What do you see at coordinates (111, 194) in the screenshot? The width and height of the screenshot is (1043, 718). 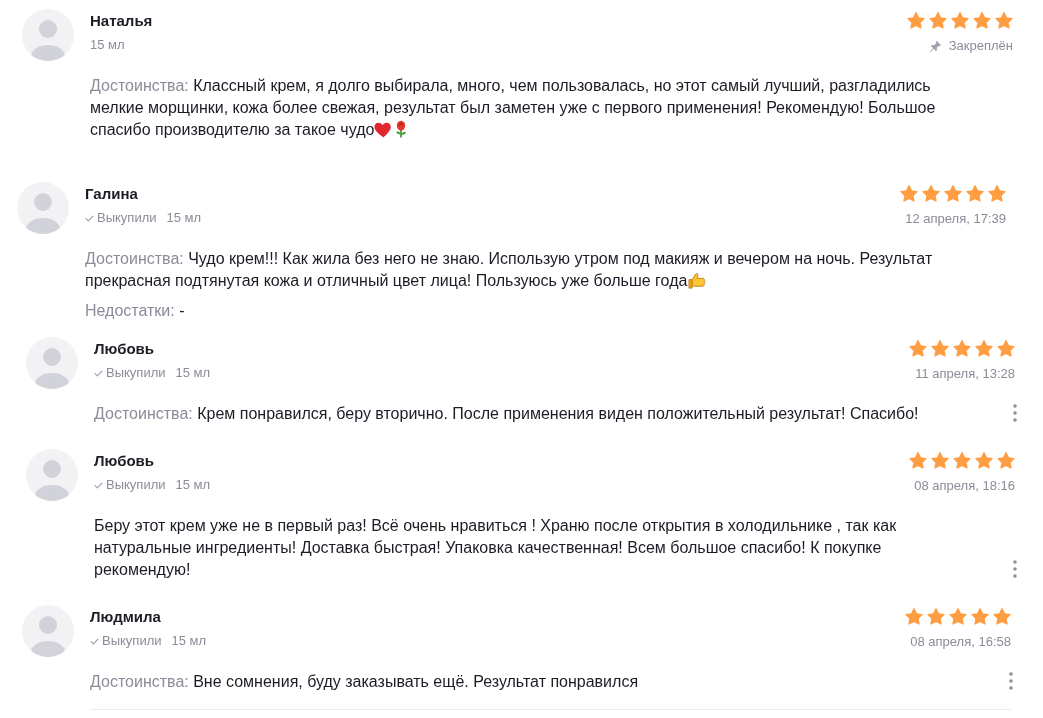 I see `author-name: Галина` at bounding box center [111, 194].